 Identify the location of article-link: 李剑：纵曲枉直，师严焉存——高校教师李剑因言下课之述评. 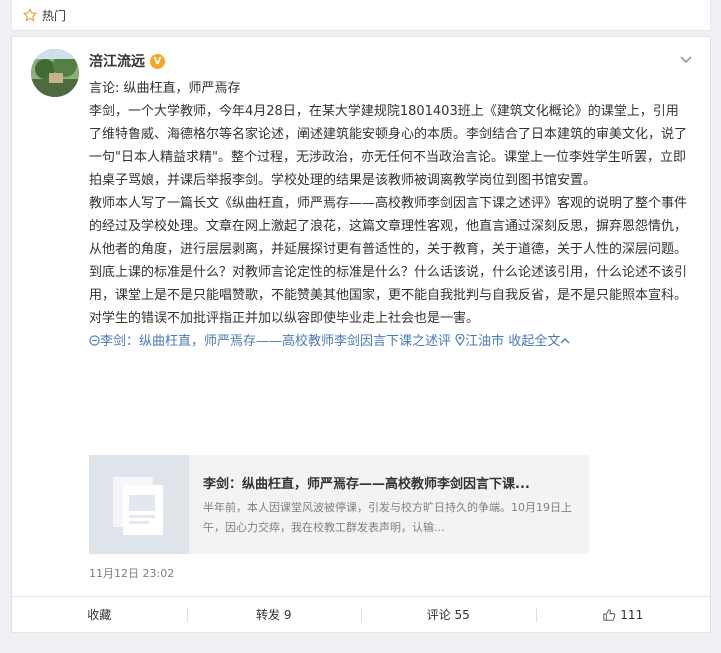
(272, 341).